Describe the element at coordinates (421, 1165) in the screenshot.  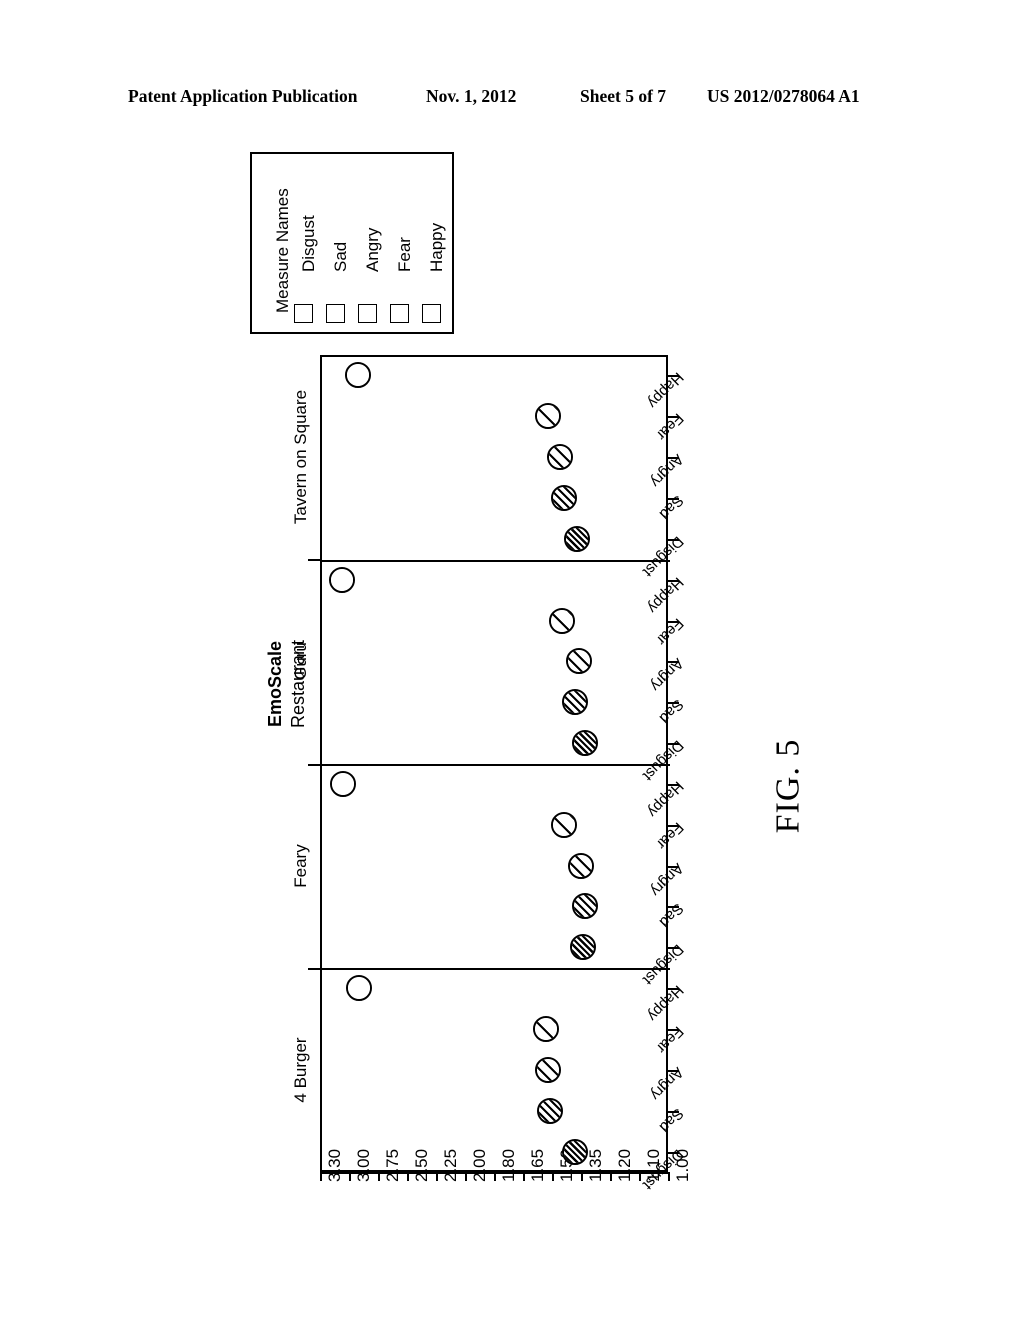
I see `axis-tick-label: 2.50` at that location.